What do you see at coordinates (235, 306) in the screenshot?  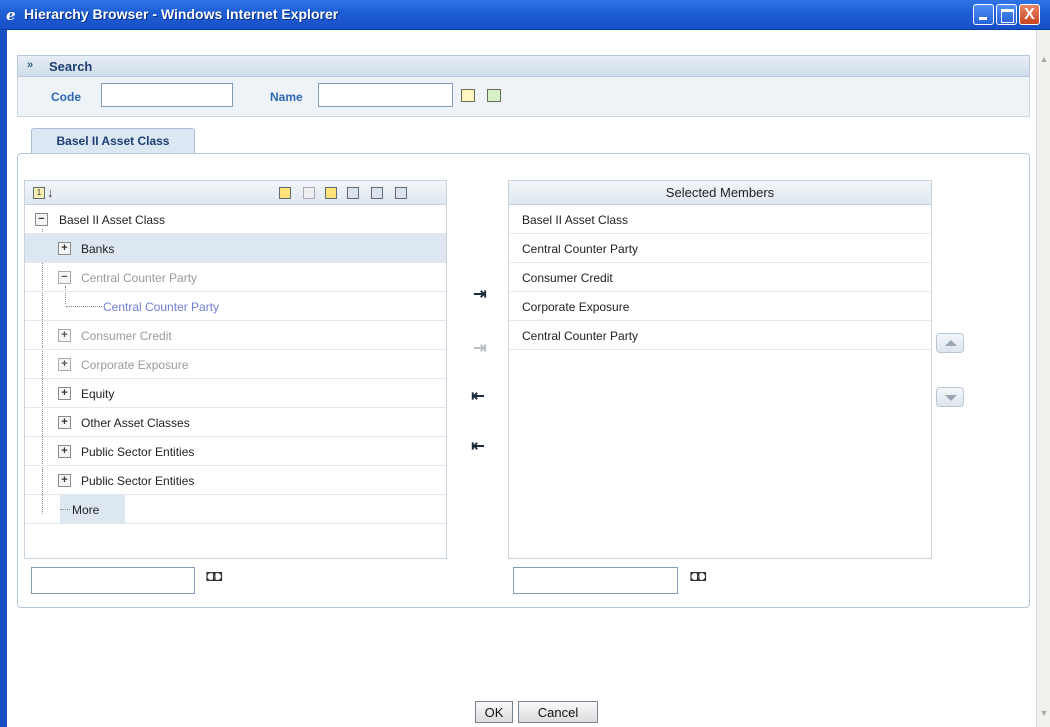 I see `tree-row: Central Counter Party` at bounding box center [235, 306].